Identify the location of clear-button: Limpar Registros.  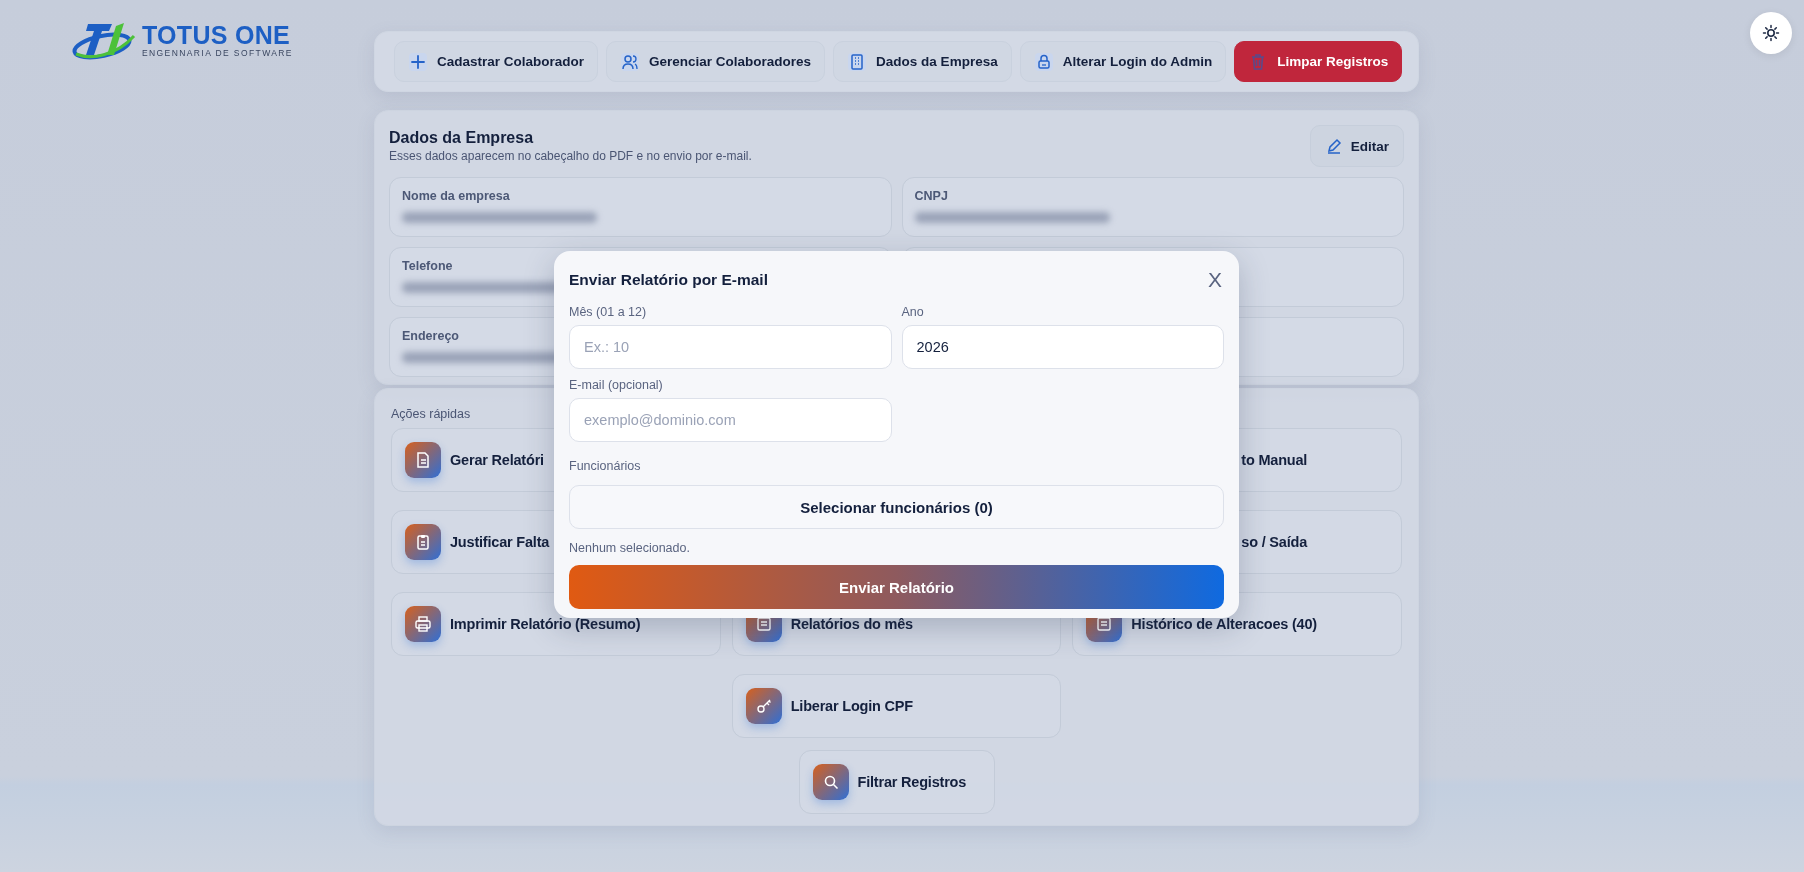
(1318, 61).